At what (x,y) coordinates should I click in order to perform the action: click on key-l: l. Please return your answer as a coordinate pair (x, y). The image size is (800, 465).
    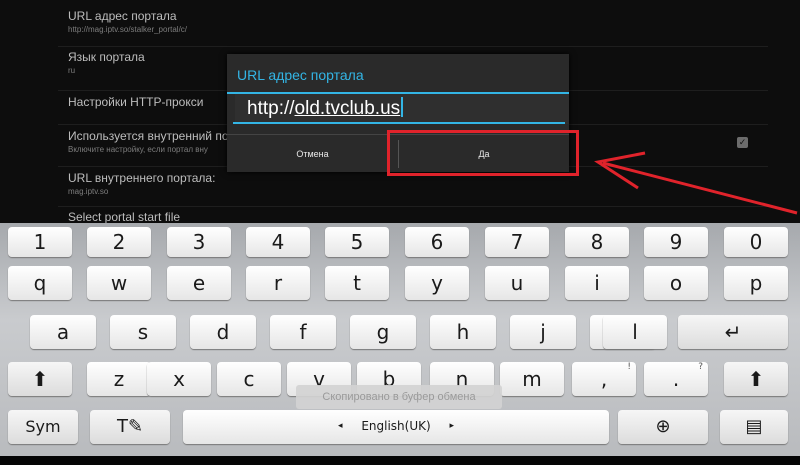
    Looking at the image, I should click on (635, 332).